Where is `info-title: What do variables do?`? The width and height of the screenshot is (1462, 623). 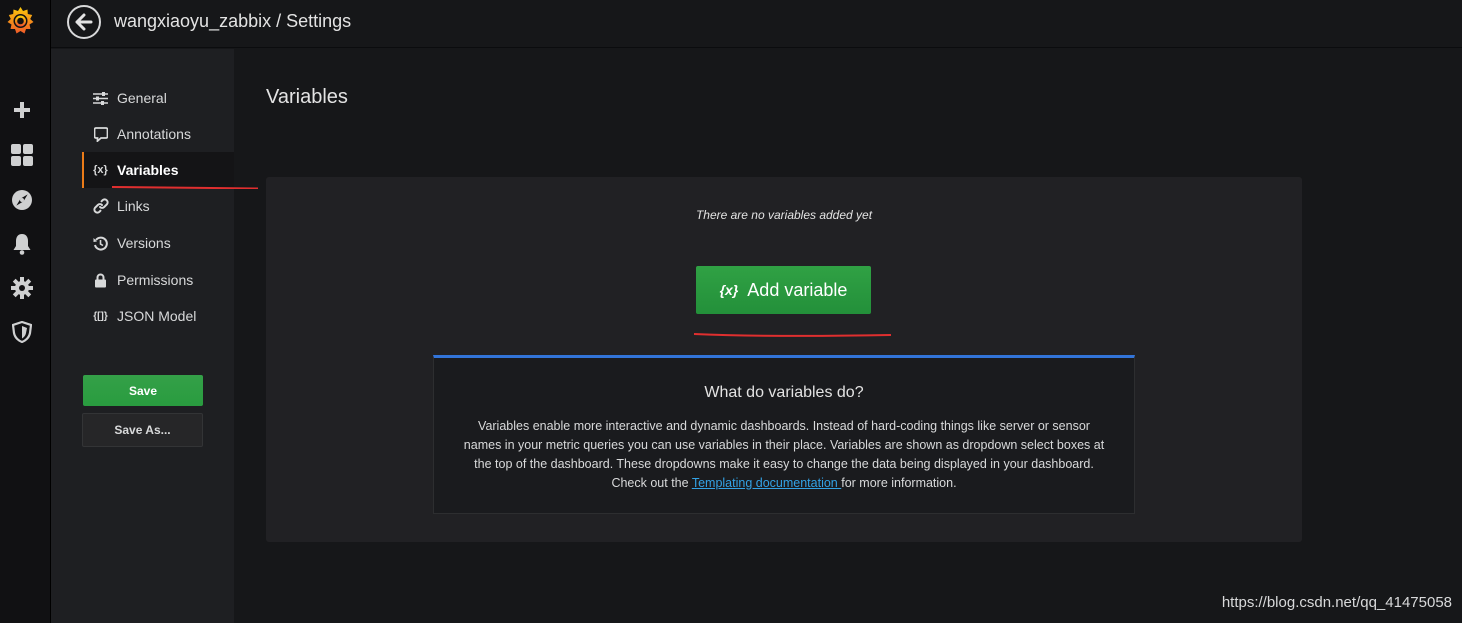
info-title: What do variables do? is located at coordinates (784, 392).